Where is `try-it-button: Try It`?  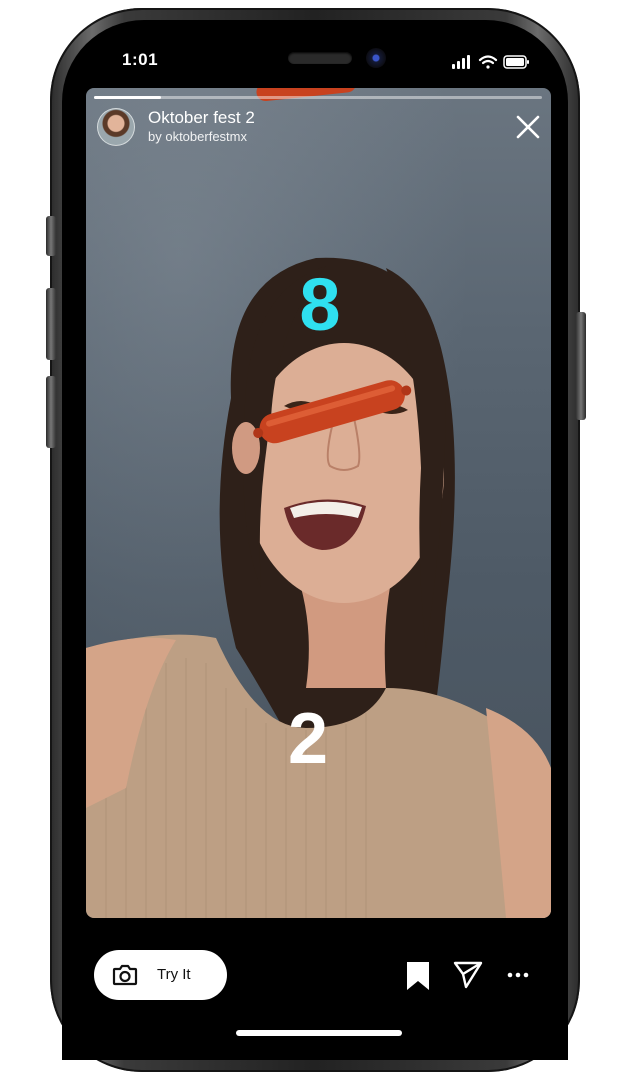
try-it-button: Try It is located at coordinates (160, 975).